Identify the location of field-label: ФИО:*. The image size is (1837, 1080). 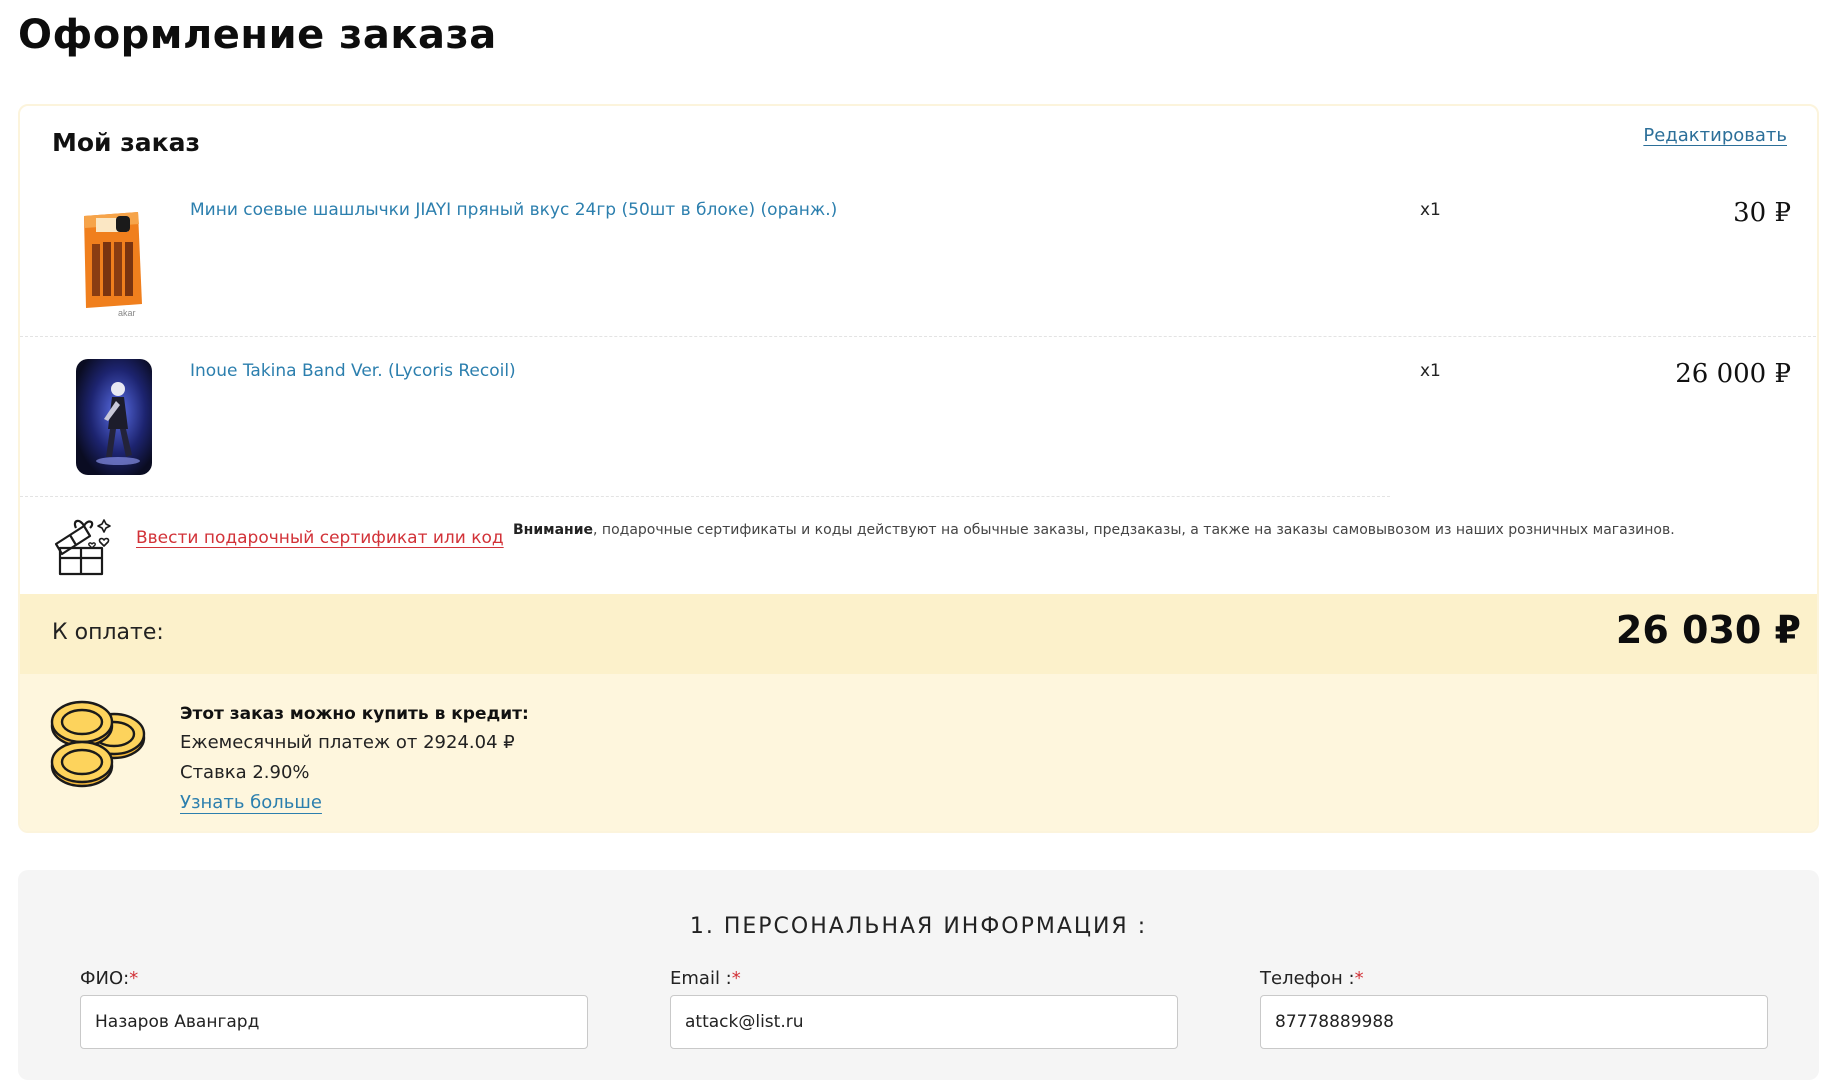
(109, 978).